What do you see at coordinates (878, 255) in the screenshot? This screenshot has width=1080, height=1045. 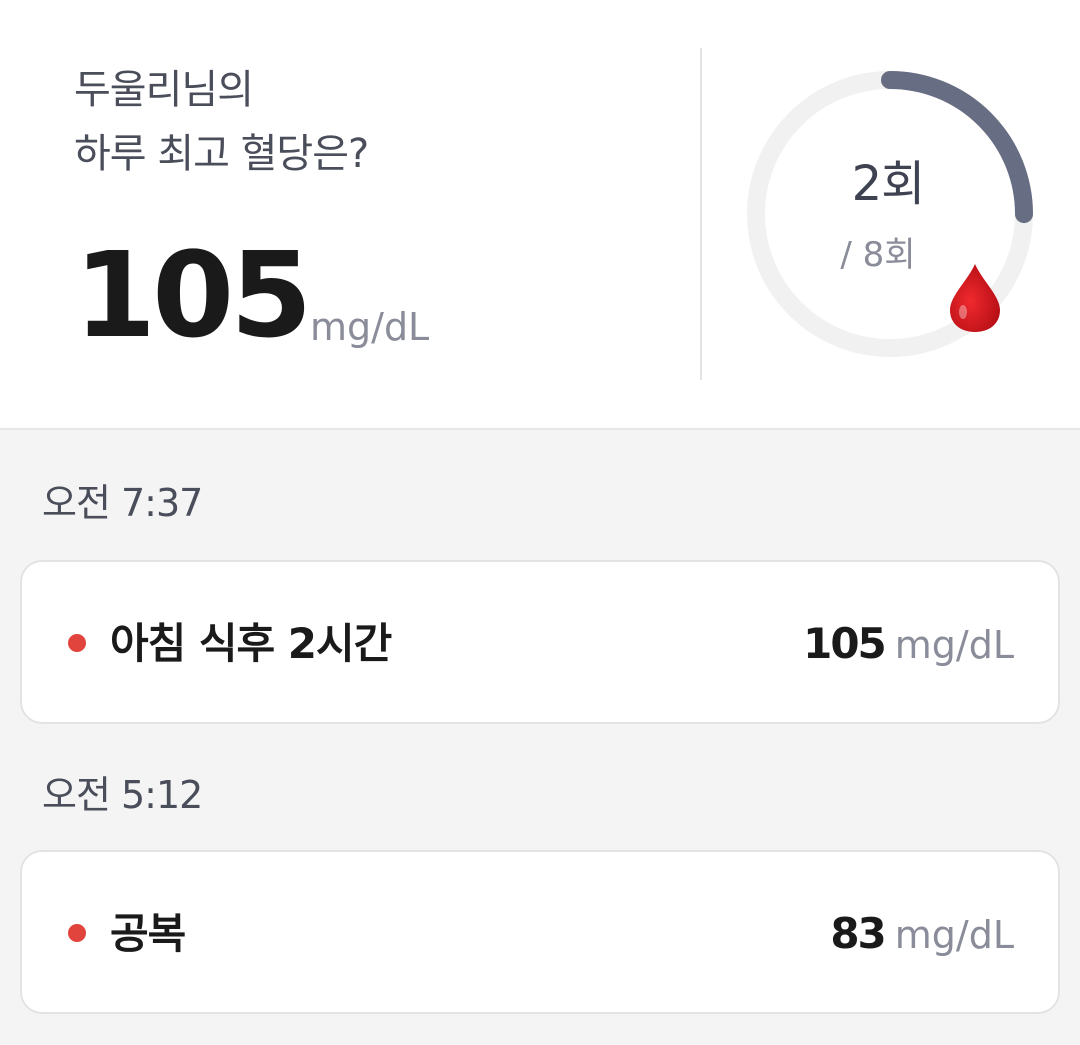 I see `total-count: / 8회` at bounding box center [878, 255].